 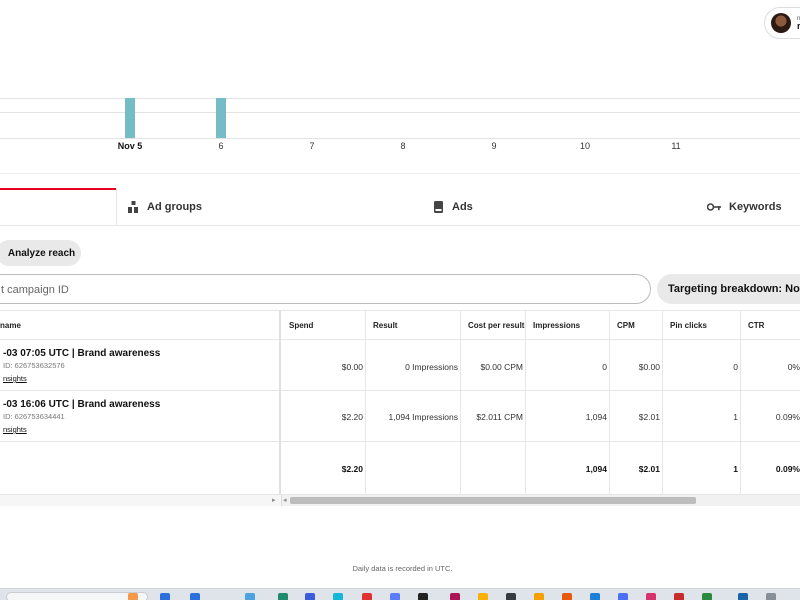 I want to click on level-tabs: Ad groups Ads Keywords, so click(x=400, y=207).